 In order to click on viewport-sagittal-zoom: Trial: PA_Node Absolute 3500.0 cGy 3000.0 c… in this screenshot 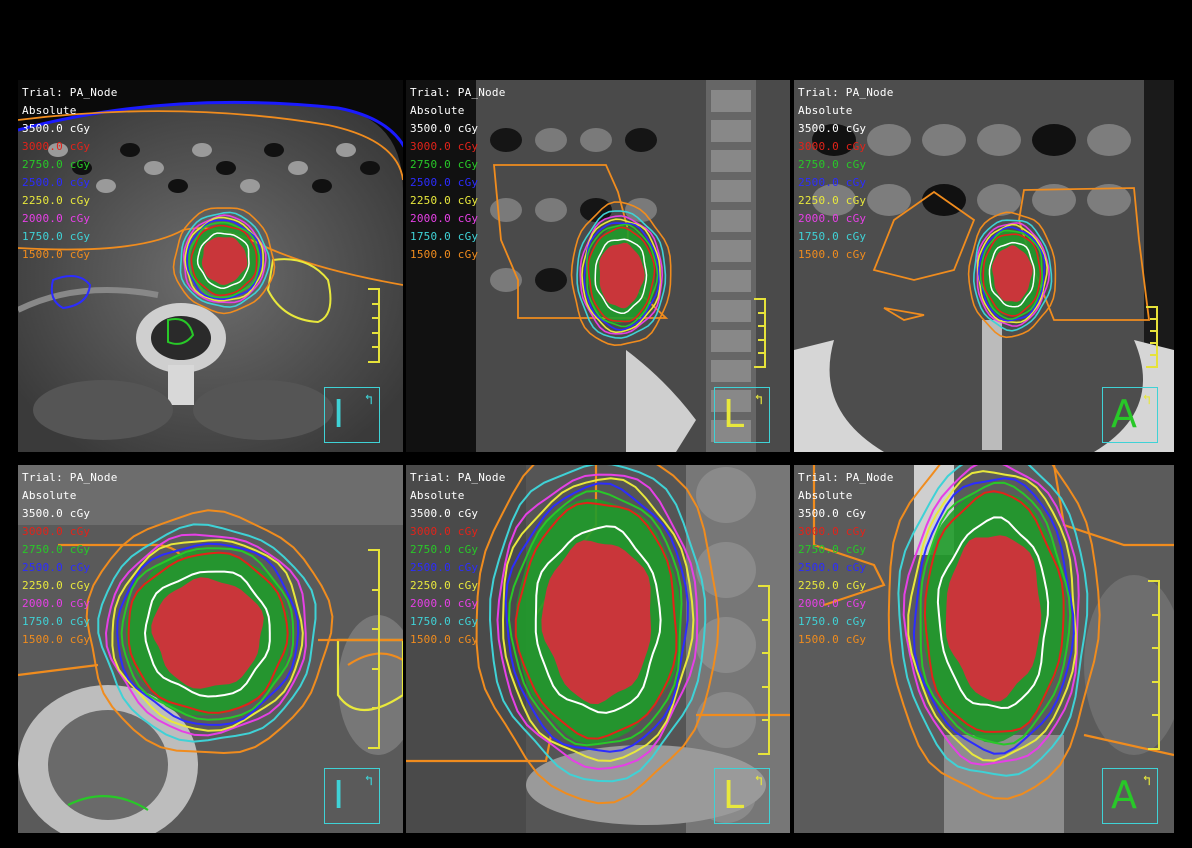, I will do `click(598, 649)`.